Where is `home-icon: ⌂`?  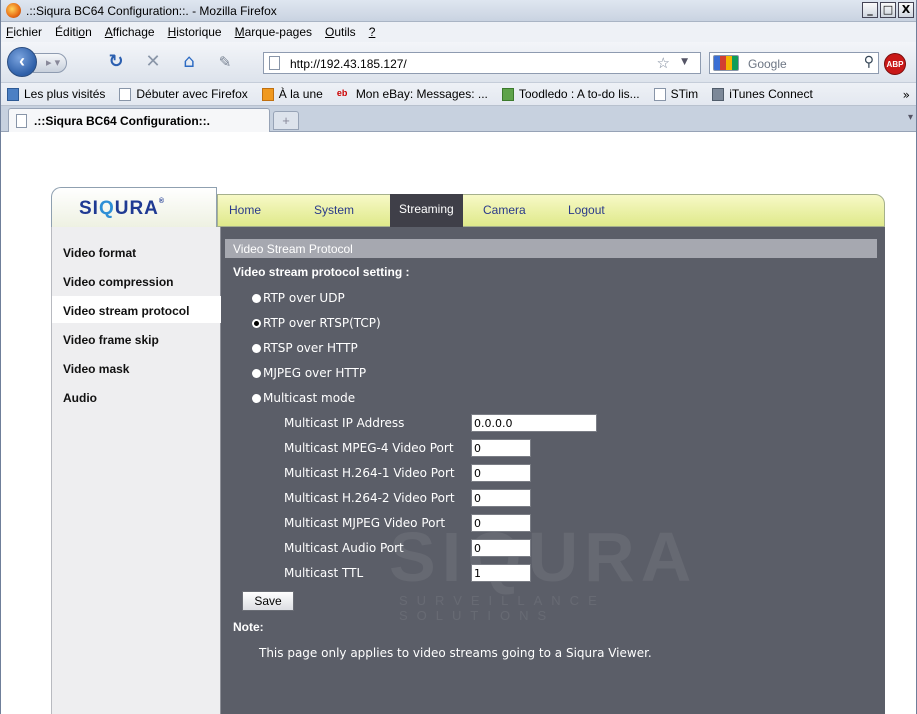 home-icon: ⌂ is located at coordinates (189, 62).